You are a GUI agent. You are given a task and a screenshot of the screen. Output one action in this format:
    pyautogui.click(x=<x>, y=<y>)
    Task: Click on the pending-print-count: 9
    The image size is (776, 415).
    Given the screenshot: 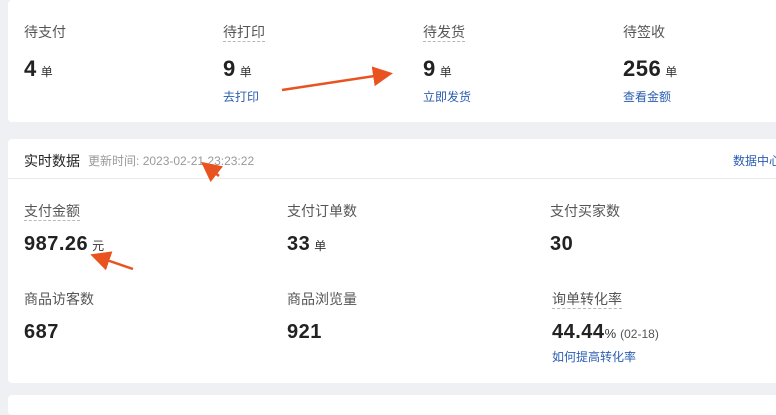 What is the action you would take?
    pyautogui.click(x=229, y=68)
    